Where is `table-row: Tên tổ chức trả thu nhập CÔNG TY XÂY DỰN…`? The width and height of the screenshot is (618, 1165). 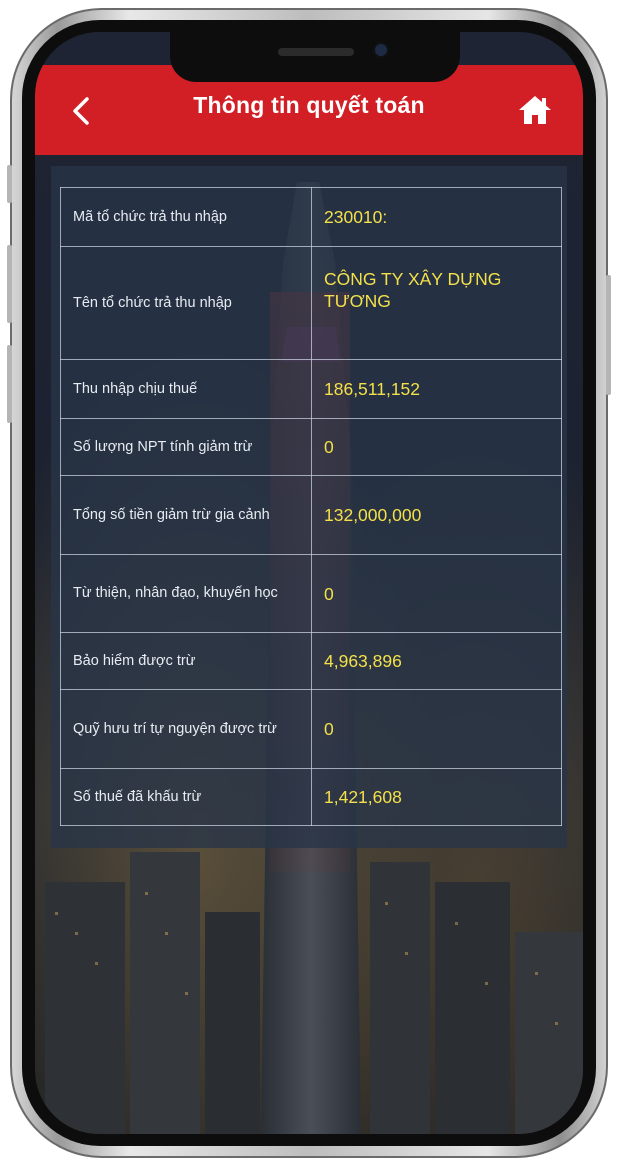
table-row: Tên tổ chức trả thu nhập CÔNG TY XÂY DỰN… is located at coordinates (311, 303).